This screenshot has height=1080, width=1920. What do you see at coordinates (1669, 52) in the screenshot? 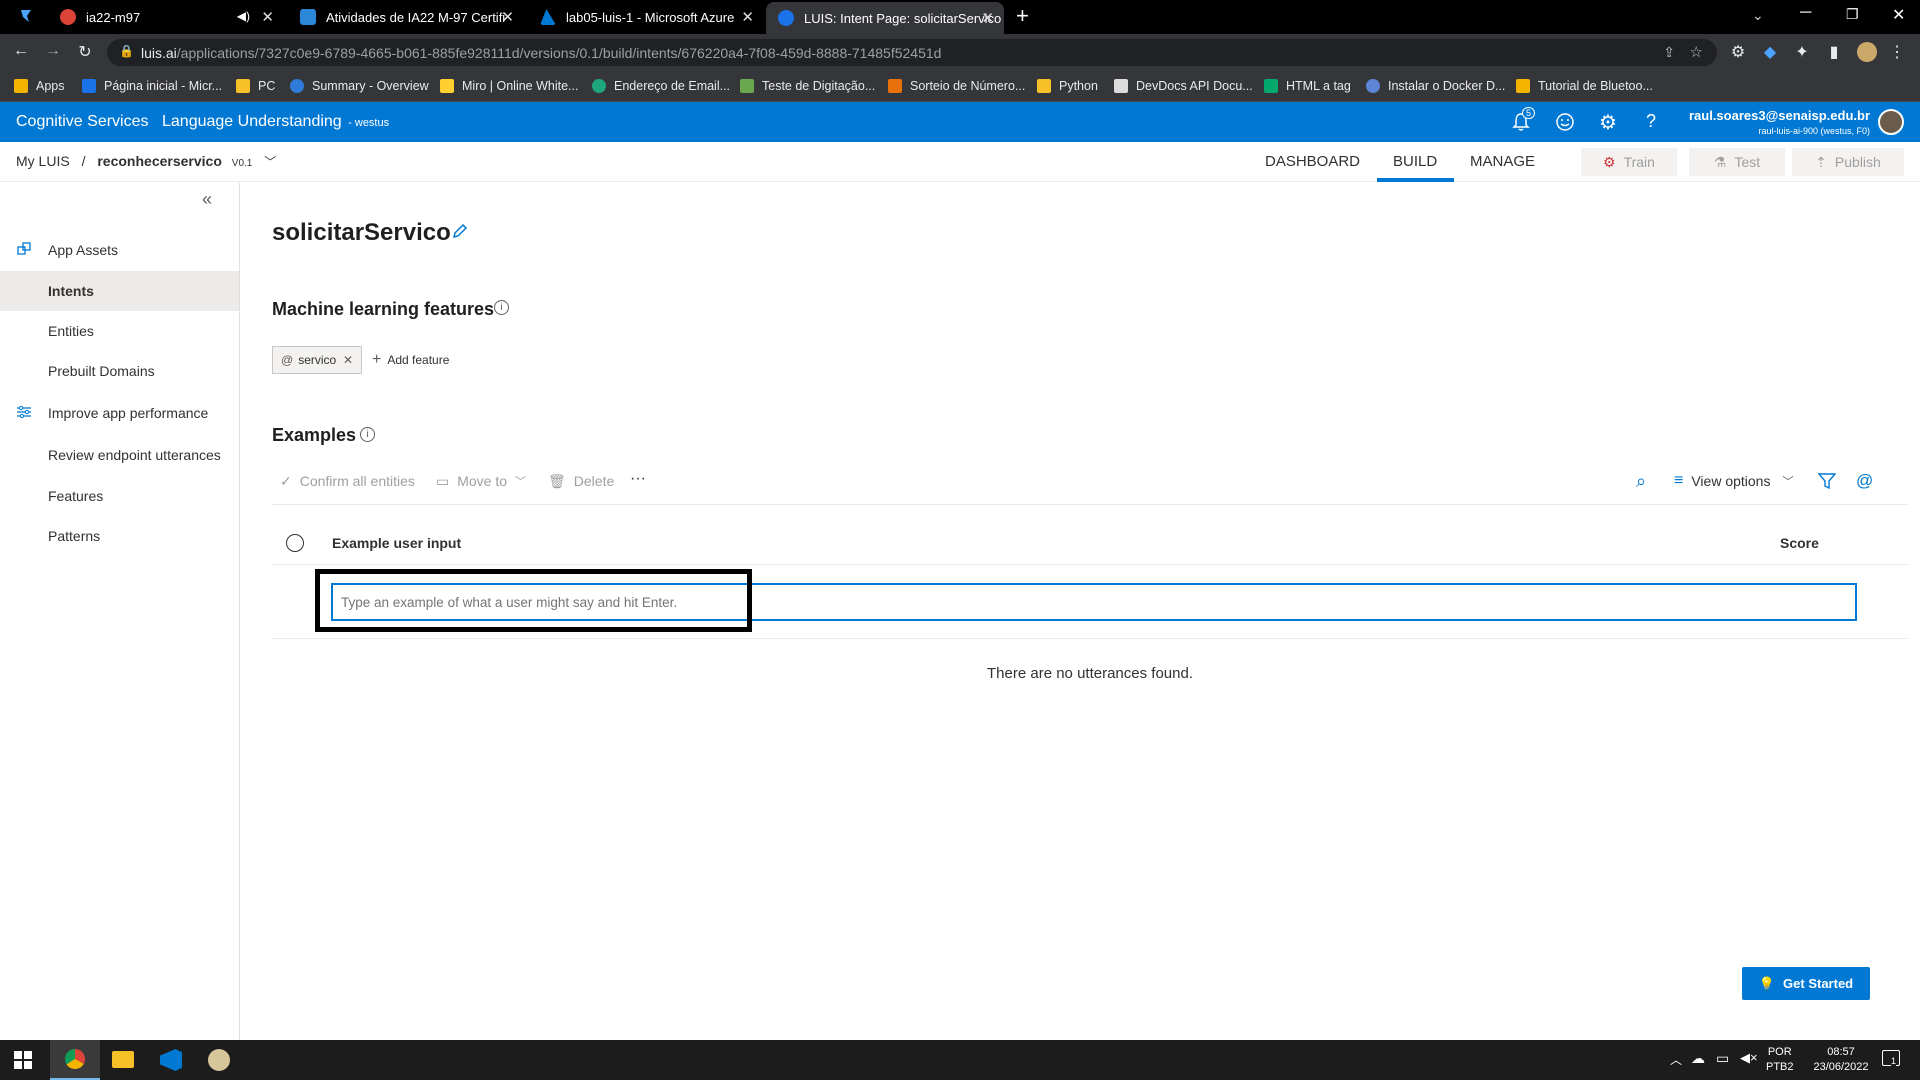
I see `share-icon: ⇪` at bounding box center [1669, 52].